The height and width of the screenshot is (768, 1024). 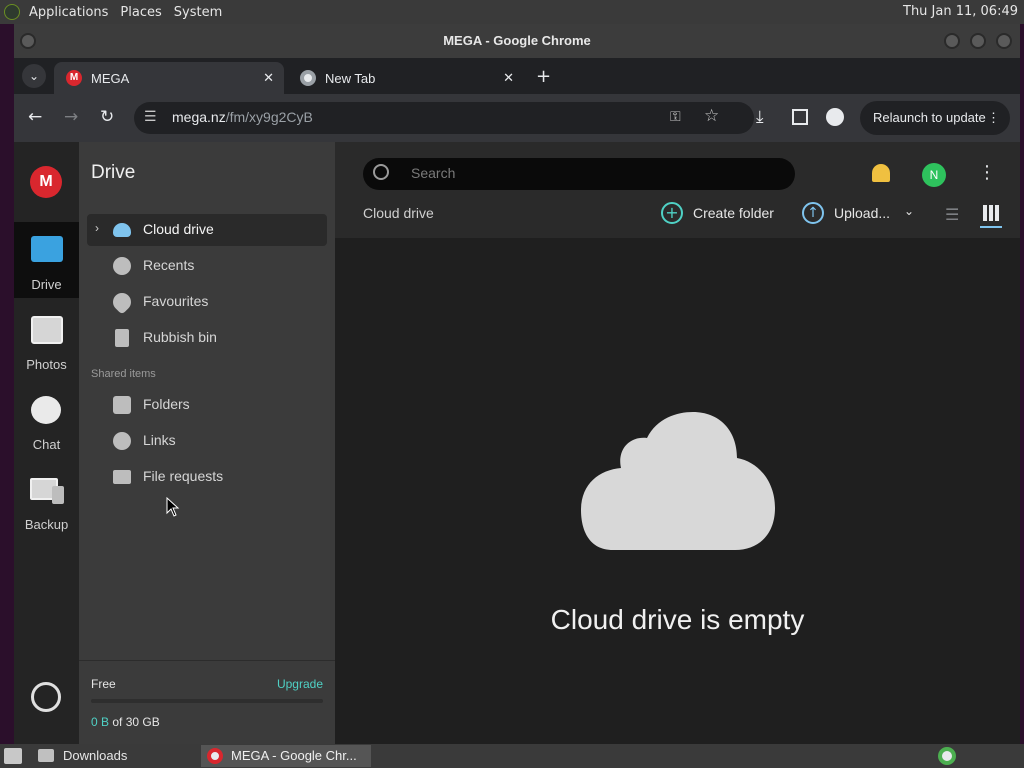 I want to click on sidebar-item-label: Rubbish bin, so click(x=180, y=337).